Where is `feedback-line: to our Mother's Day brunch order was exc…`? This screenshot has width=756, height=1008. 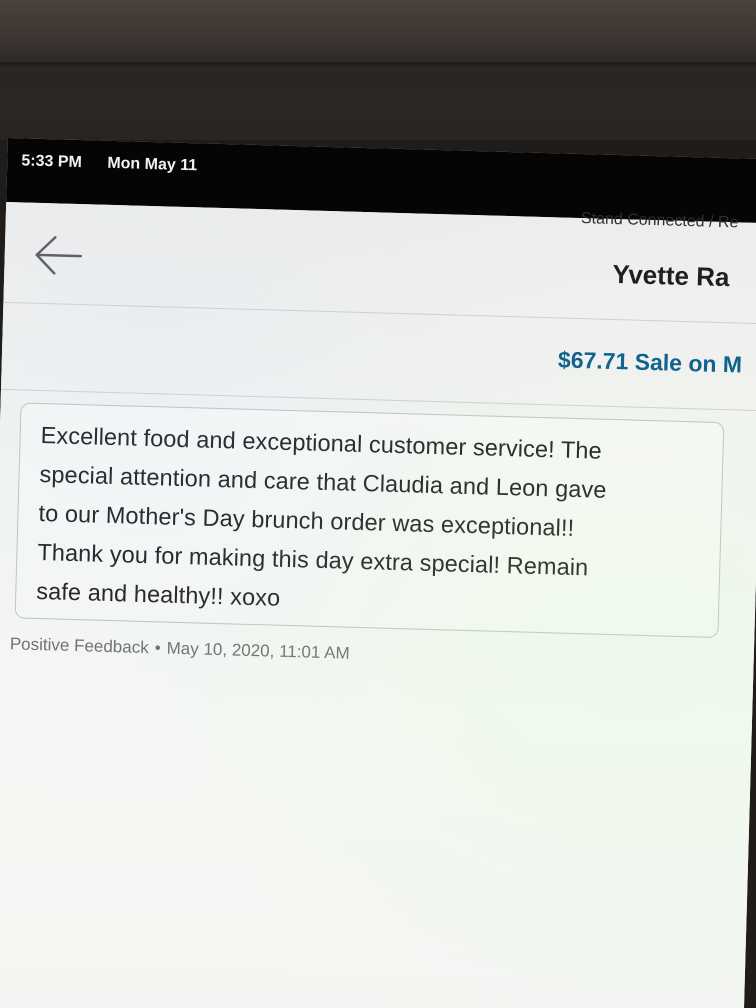
feedback-line: to our Mother's Day brunch order was exc… is located at coordinates (306, 520).